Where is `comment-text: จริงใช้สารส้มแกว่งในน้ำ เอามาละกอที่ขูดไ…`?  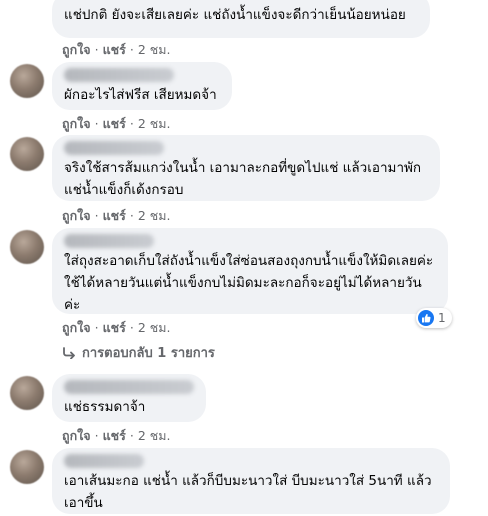 comment-text: จริงใช้สารส้มแกว่งในน้ำ เอามาละกอที่ขูดไ… is located at coordinates (243, 179).